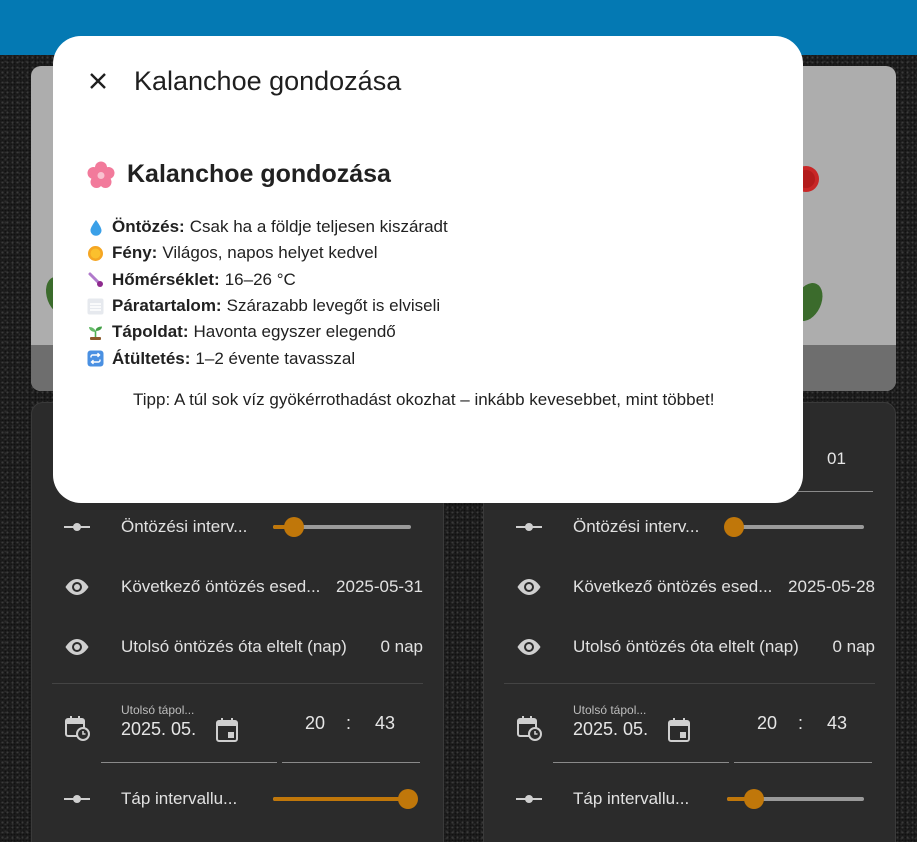  I want to click on droplet-icon, so click(95, 227).